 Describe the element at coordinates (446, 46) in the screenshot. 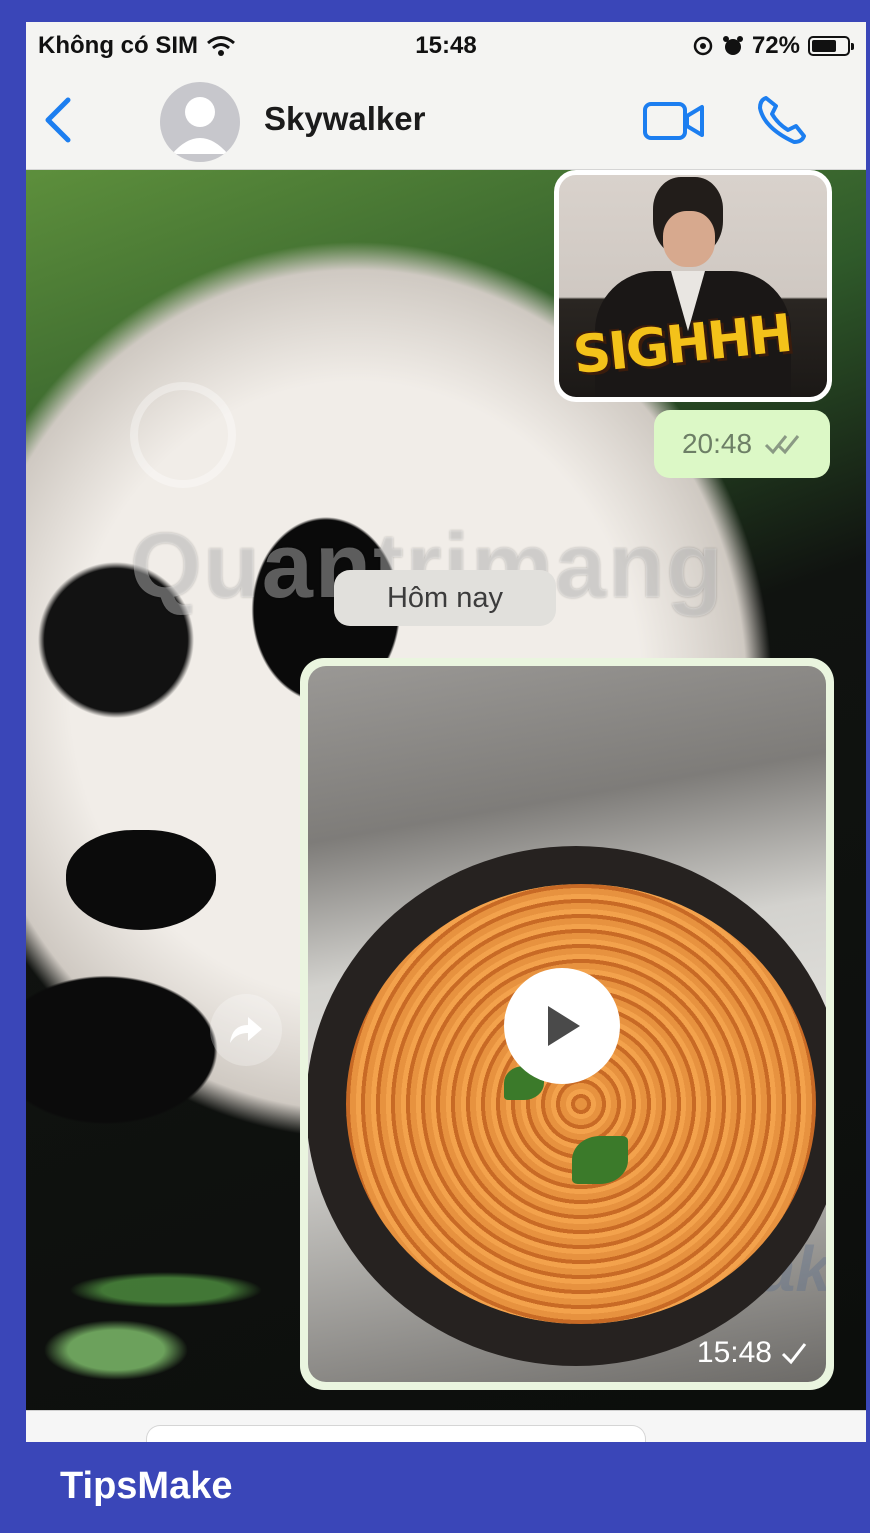

I see `status-bar: Không có SIM 15:48 72%` at that location.